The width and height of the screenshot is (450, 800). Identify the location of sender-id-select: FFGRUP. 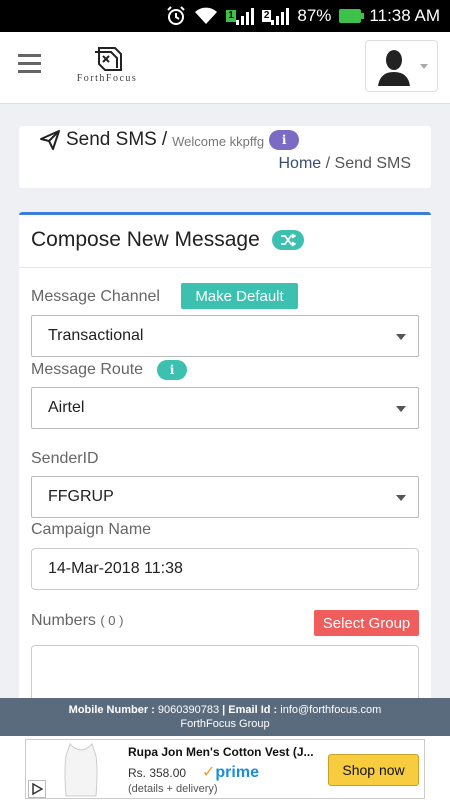
(225, 497).